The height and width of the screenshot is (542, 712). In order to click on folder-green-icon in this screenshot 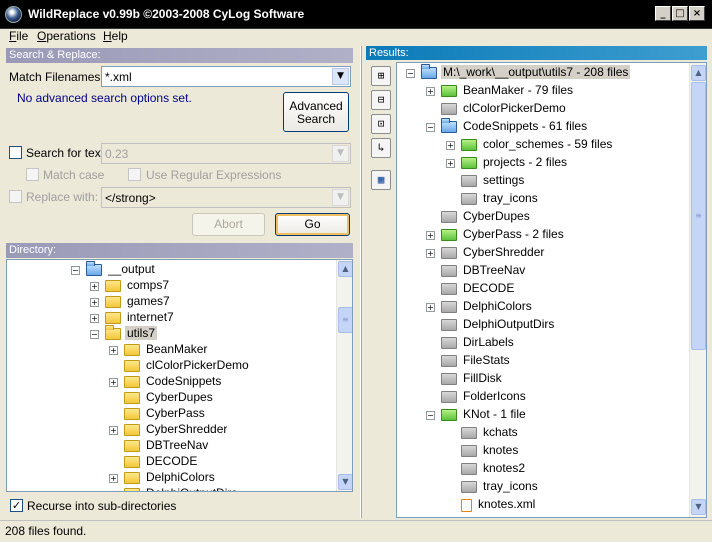, I will do `click(449, 415)`.